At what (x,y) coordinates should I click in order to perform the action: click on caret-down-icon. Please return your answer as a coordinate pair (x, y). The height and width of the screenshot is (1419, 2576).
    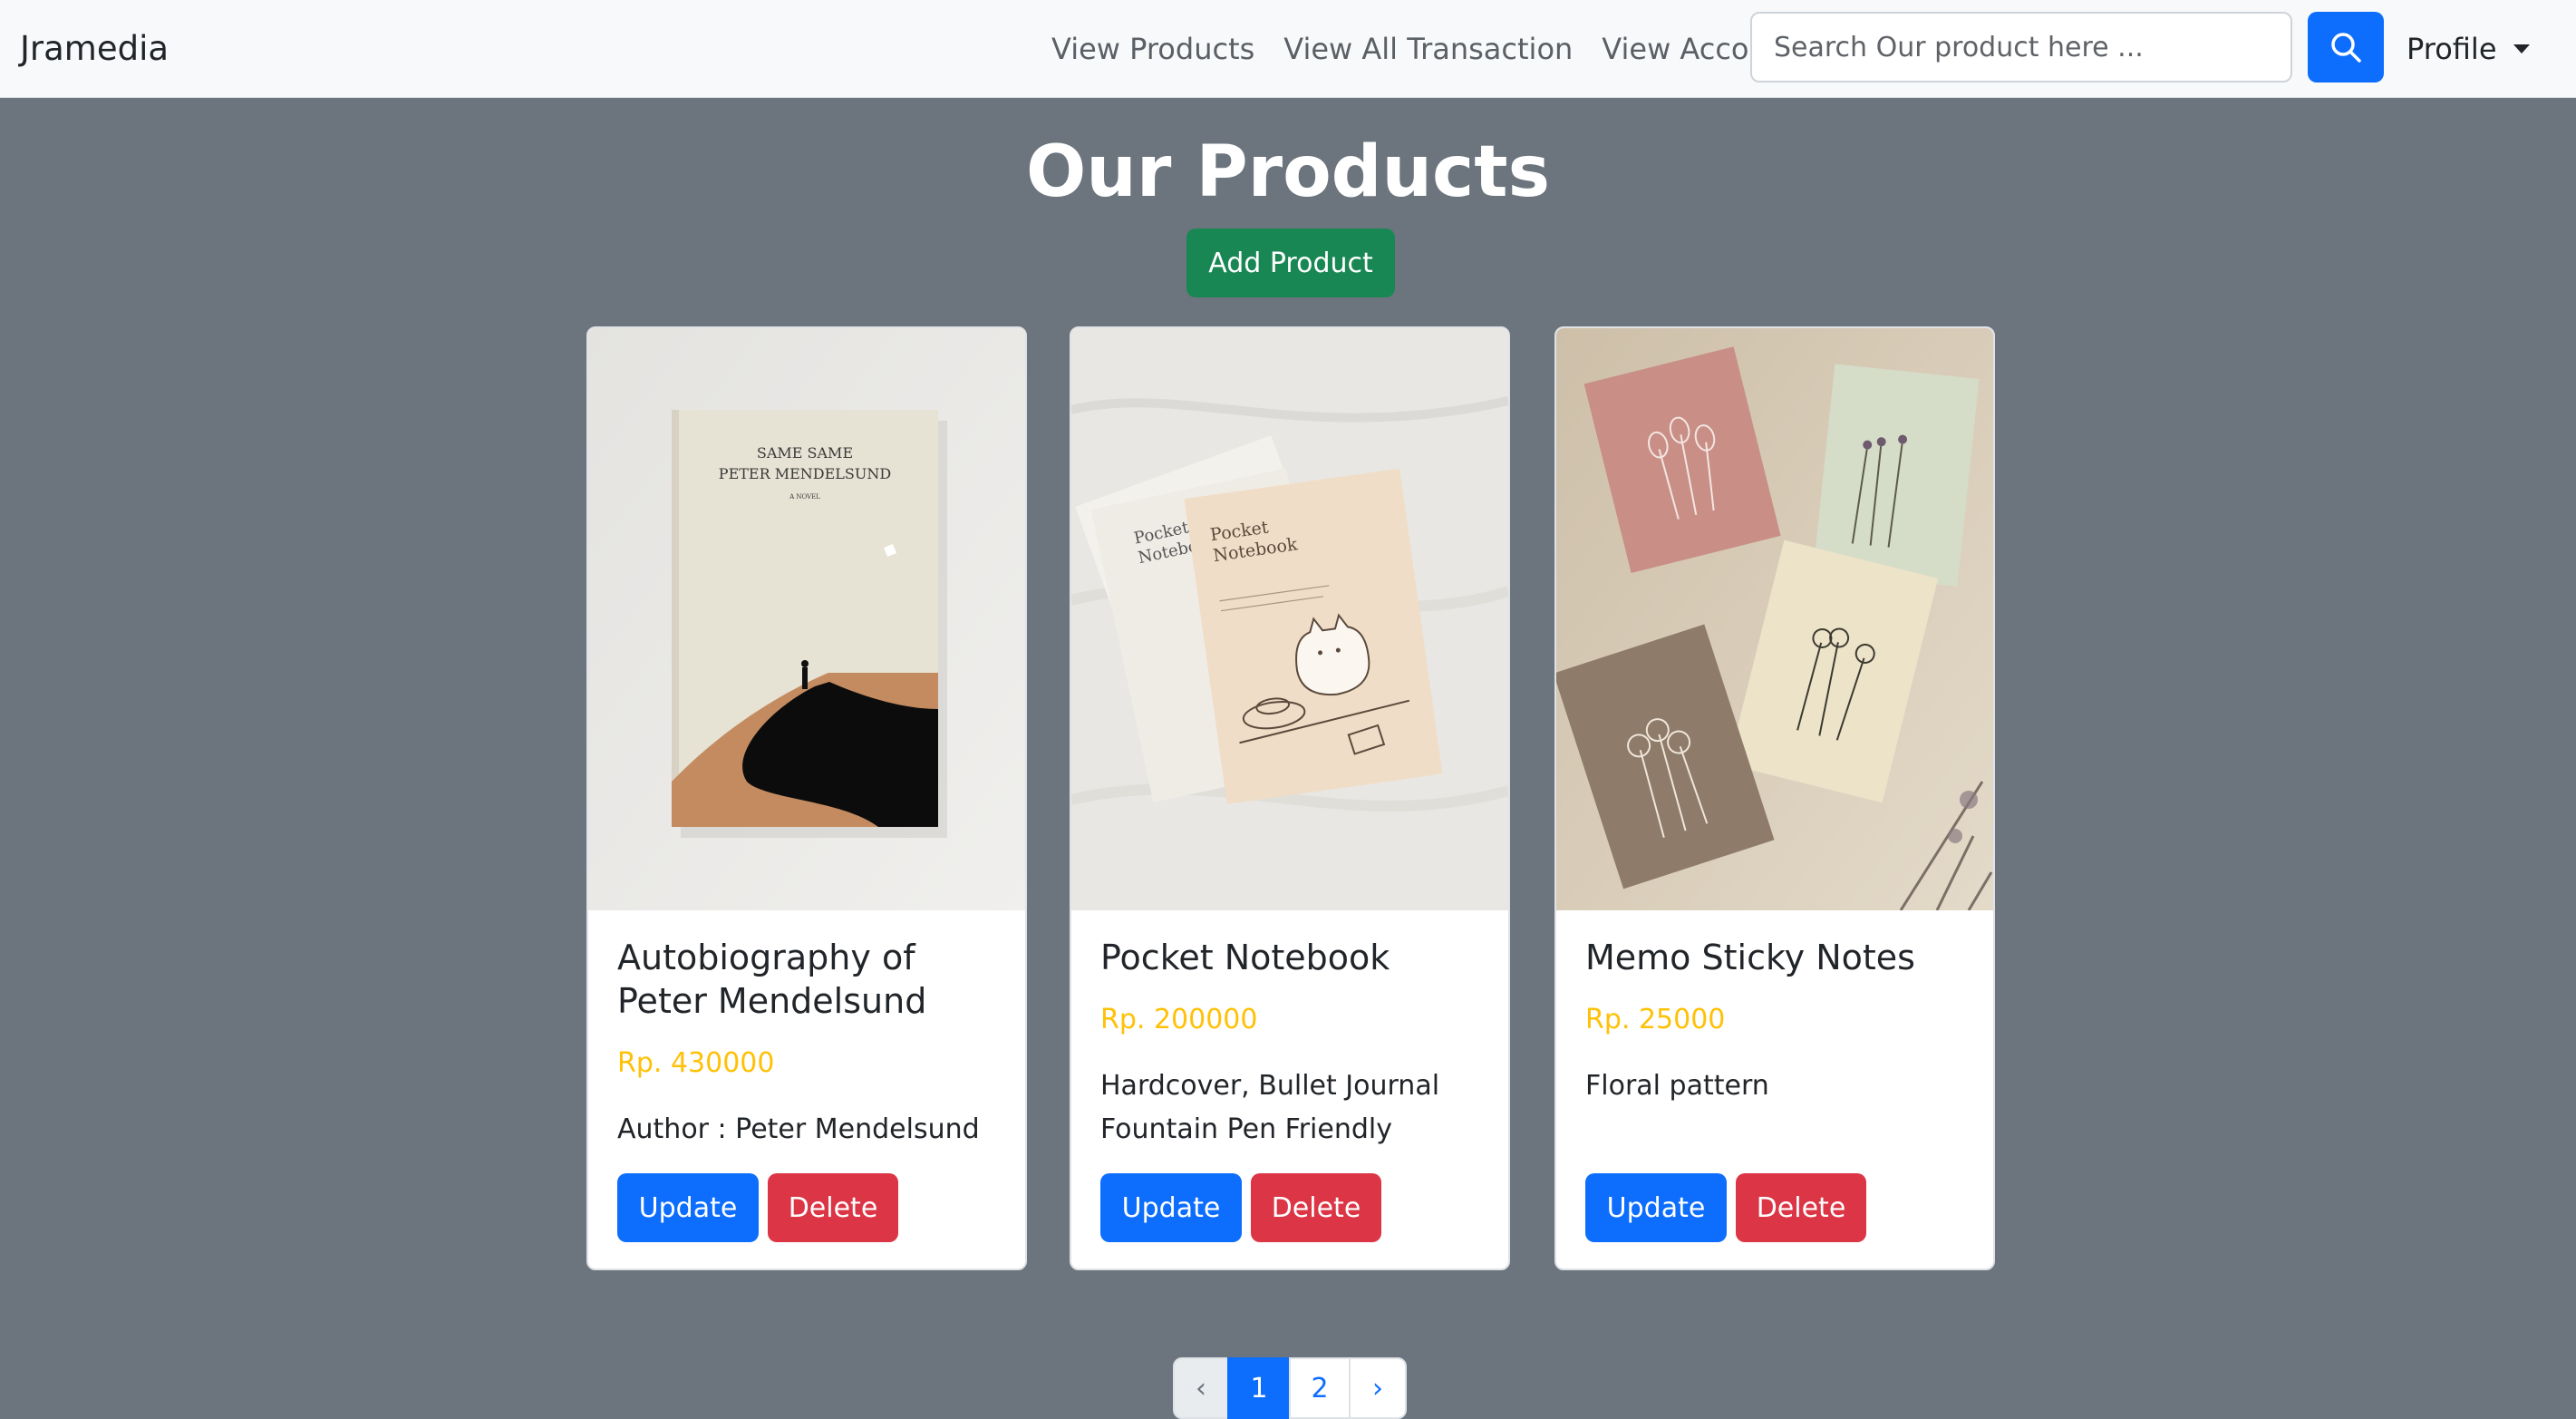
    Looking at the image, I should click on (2521, 48).